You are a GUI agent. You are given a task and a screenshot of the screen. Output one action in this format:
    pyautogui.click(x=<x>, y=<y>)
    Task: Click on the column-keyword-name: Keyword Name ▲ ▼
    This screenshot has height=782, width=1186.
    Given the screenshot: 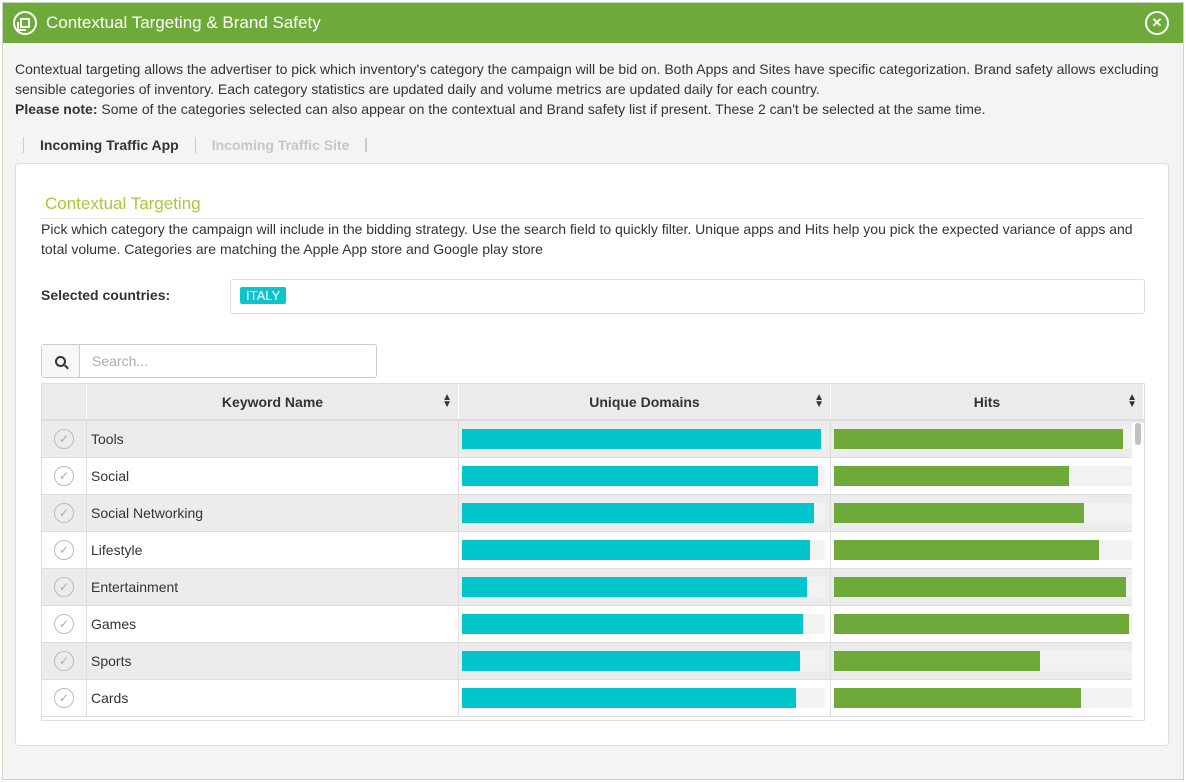 What is the action you would take?
    pyautogui.click(x=273, y=401)
    